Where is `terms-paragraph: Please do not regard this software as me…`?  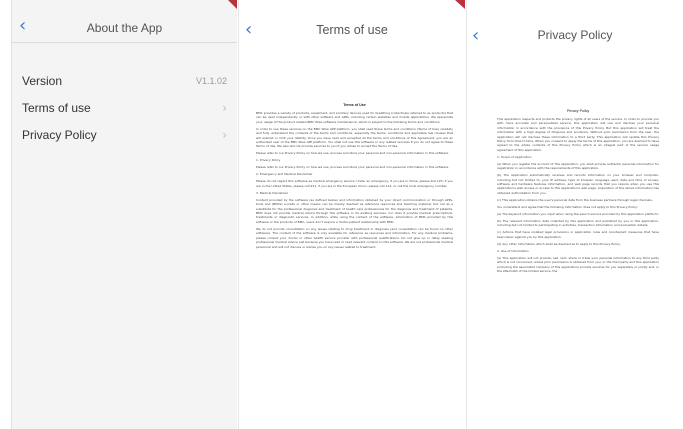
terms-paragraph: Please do not regard this software as me… is located at coordinates (354, 183).